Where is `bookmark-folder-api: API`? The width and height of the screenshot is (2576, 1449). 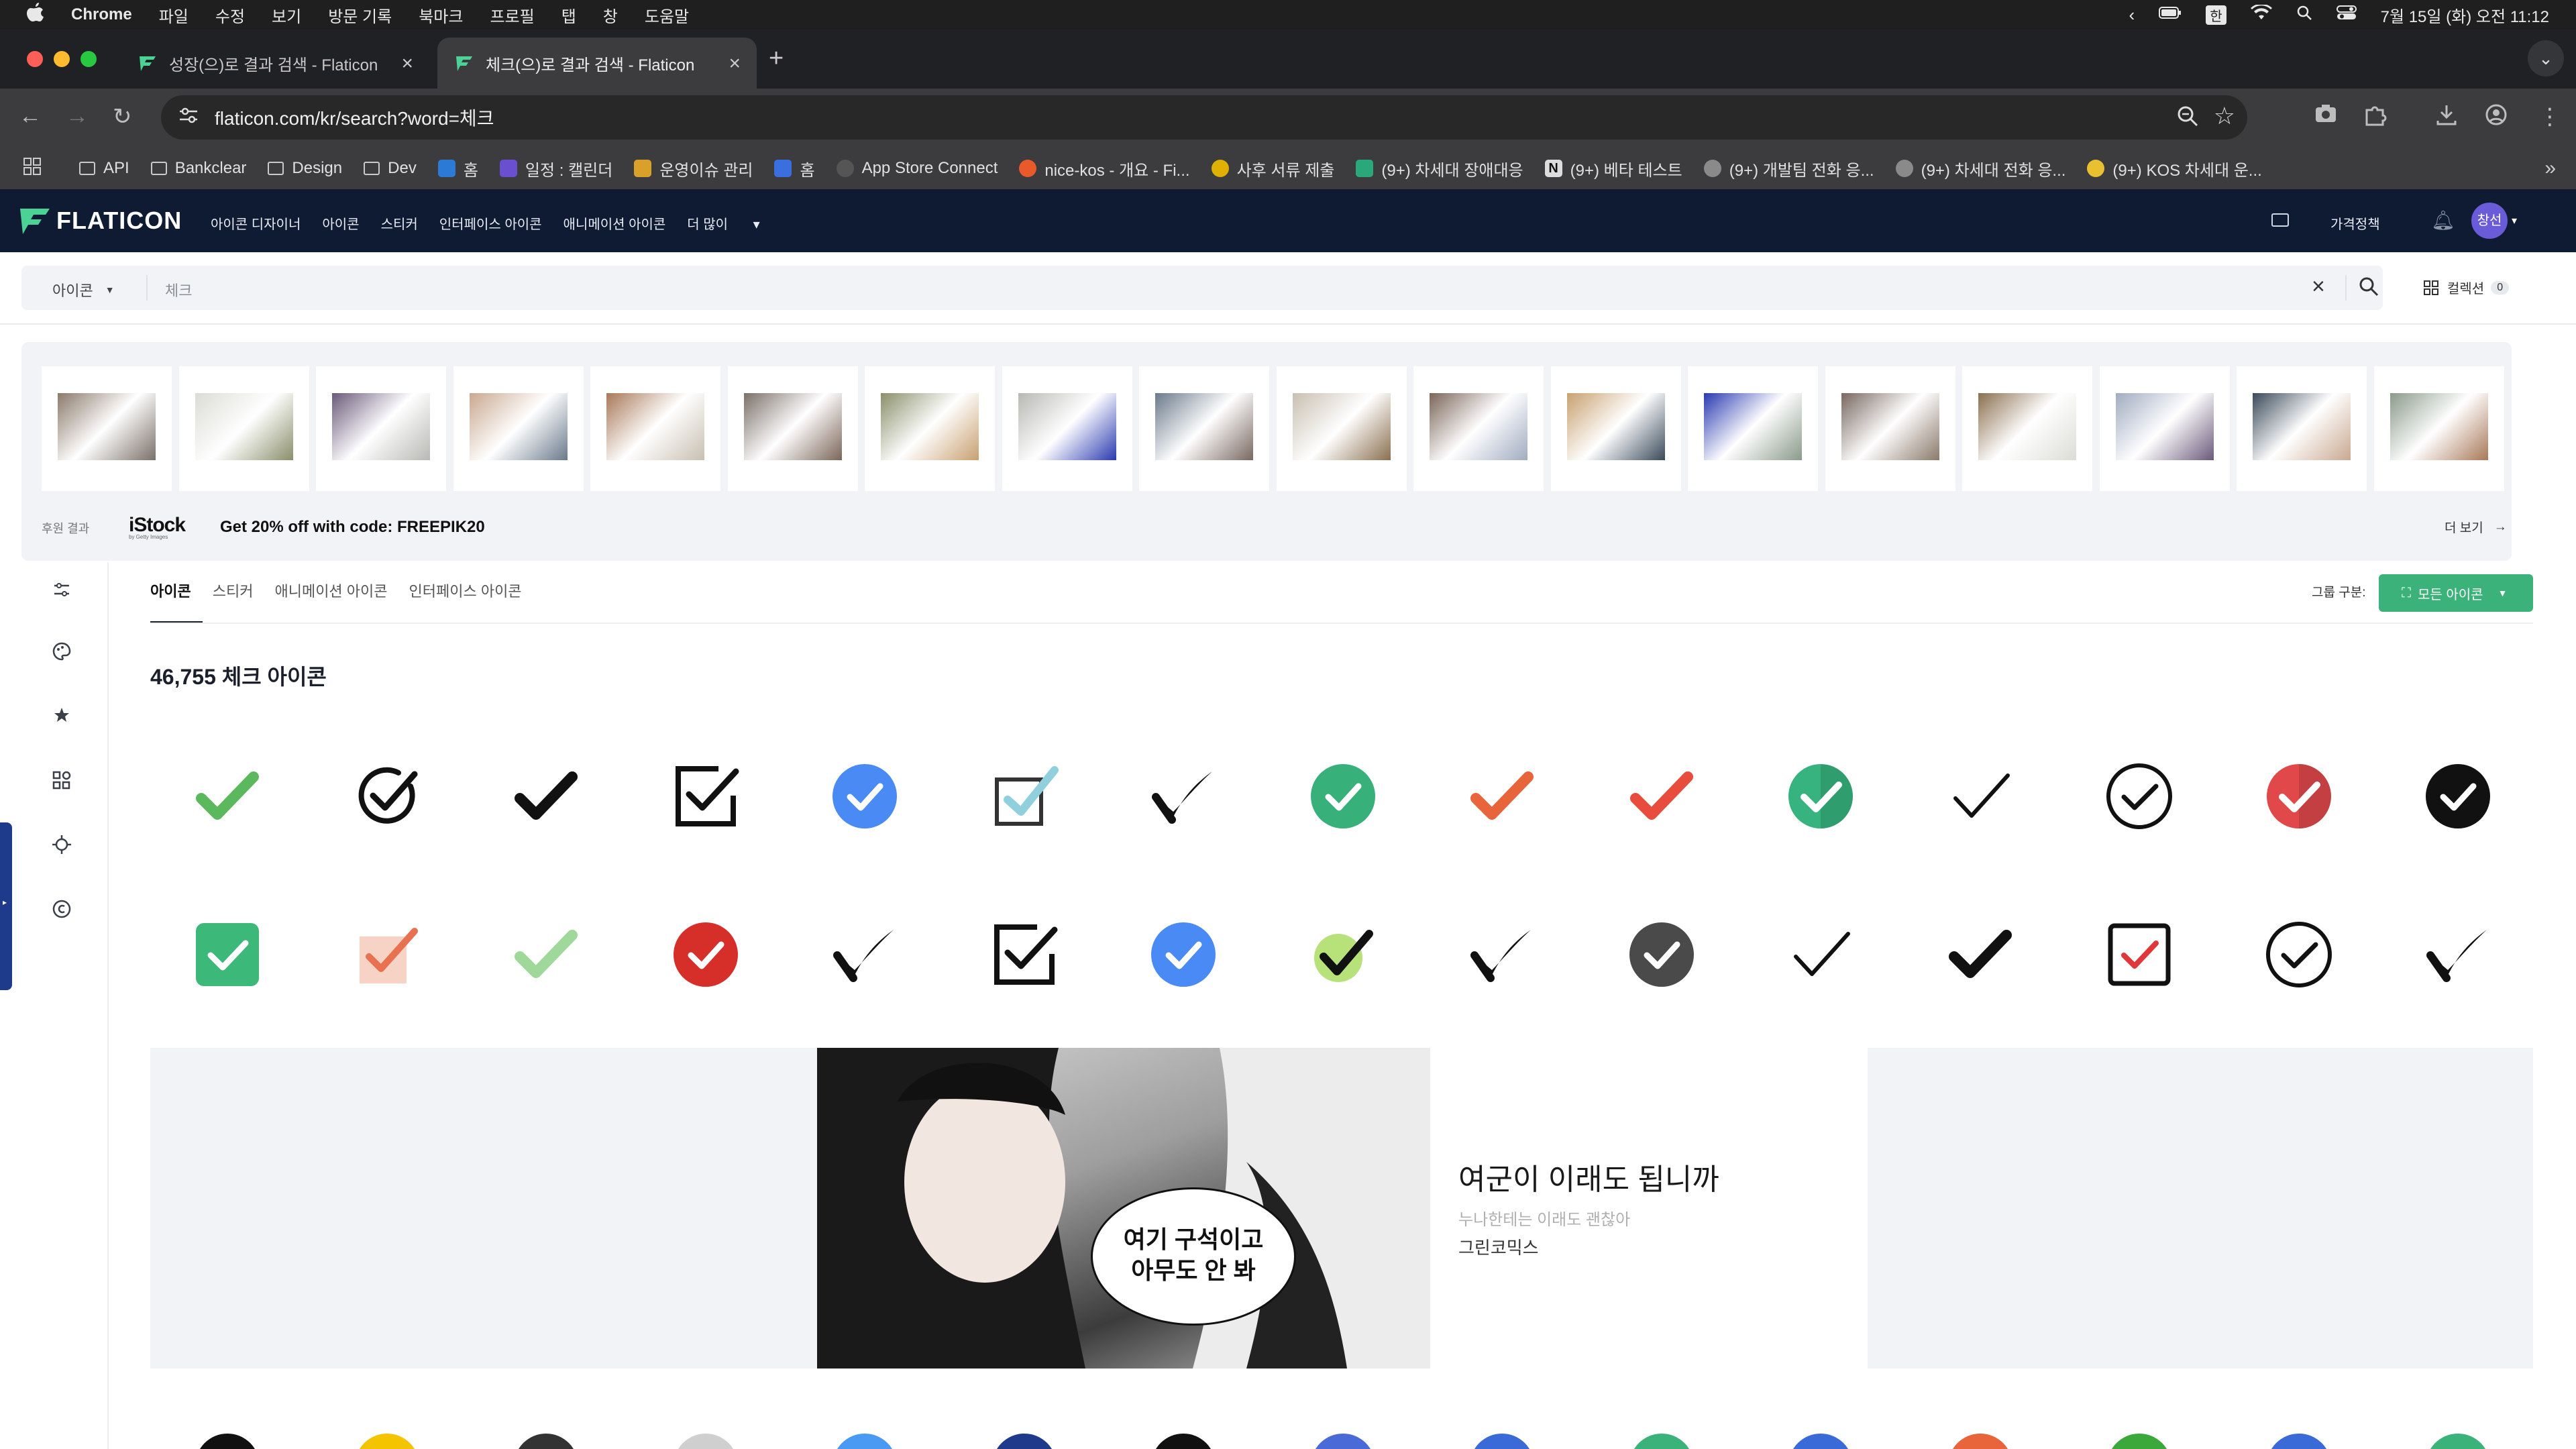
bookmark-folder-api: API is located at coordinates (104, 168).